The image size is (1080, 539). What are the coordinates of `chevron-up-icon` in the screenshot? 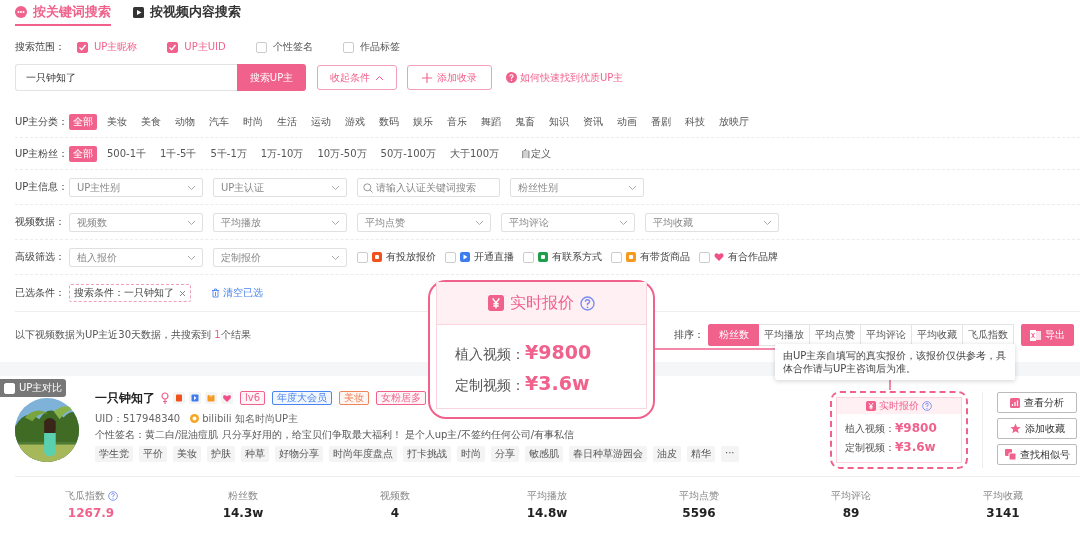 It's located at (379, 77).